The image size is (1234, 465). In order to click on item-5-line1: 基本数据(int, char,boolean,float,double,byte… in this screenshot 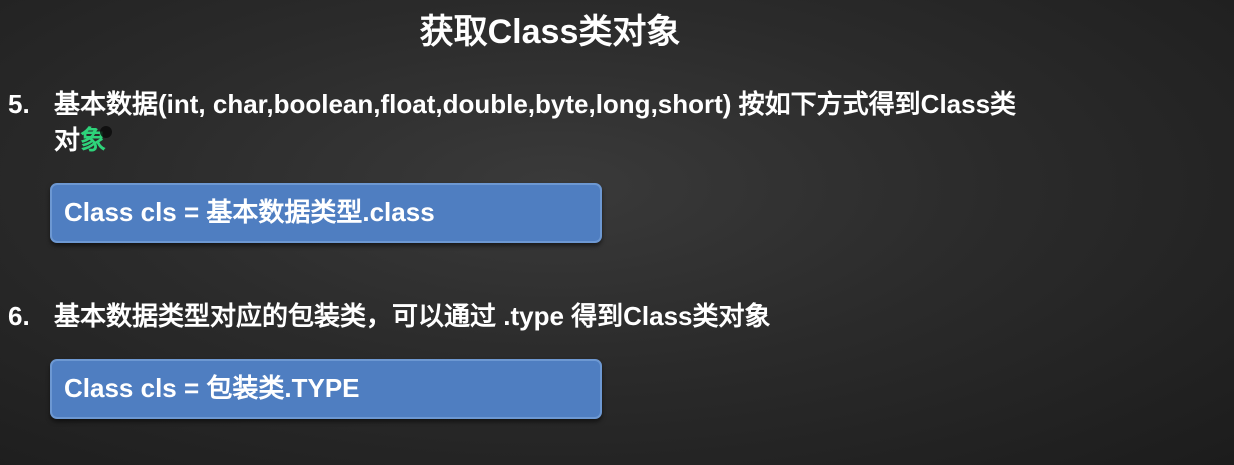, I will do `click(535, 104)`.